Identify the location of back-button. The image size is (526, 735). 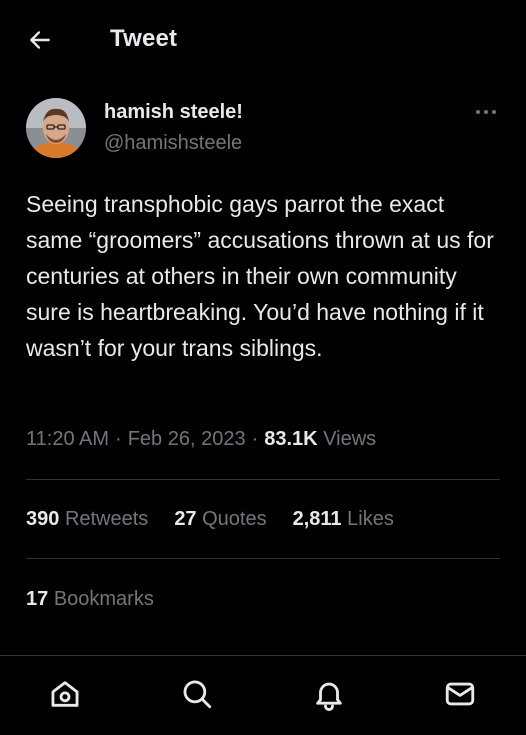
(40, 40).